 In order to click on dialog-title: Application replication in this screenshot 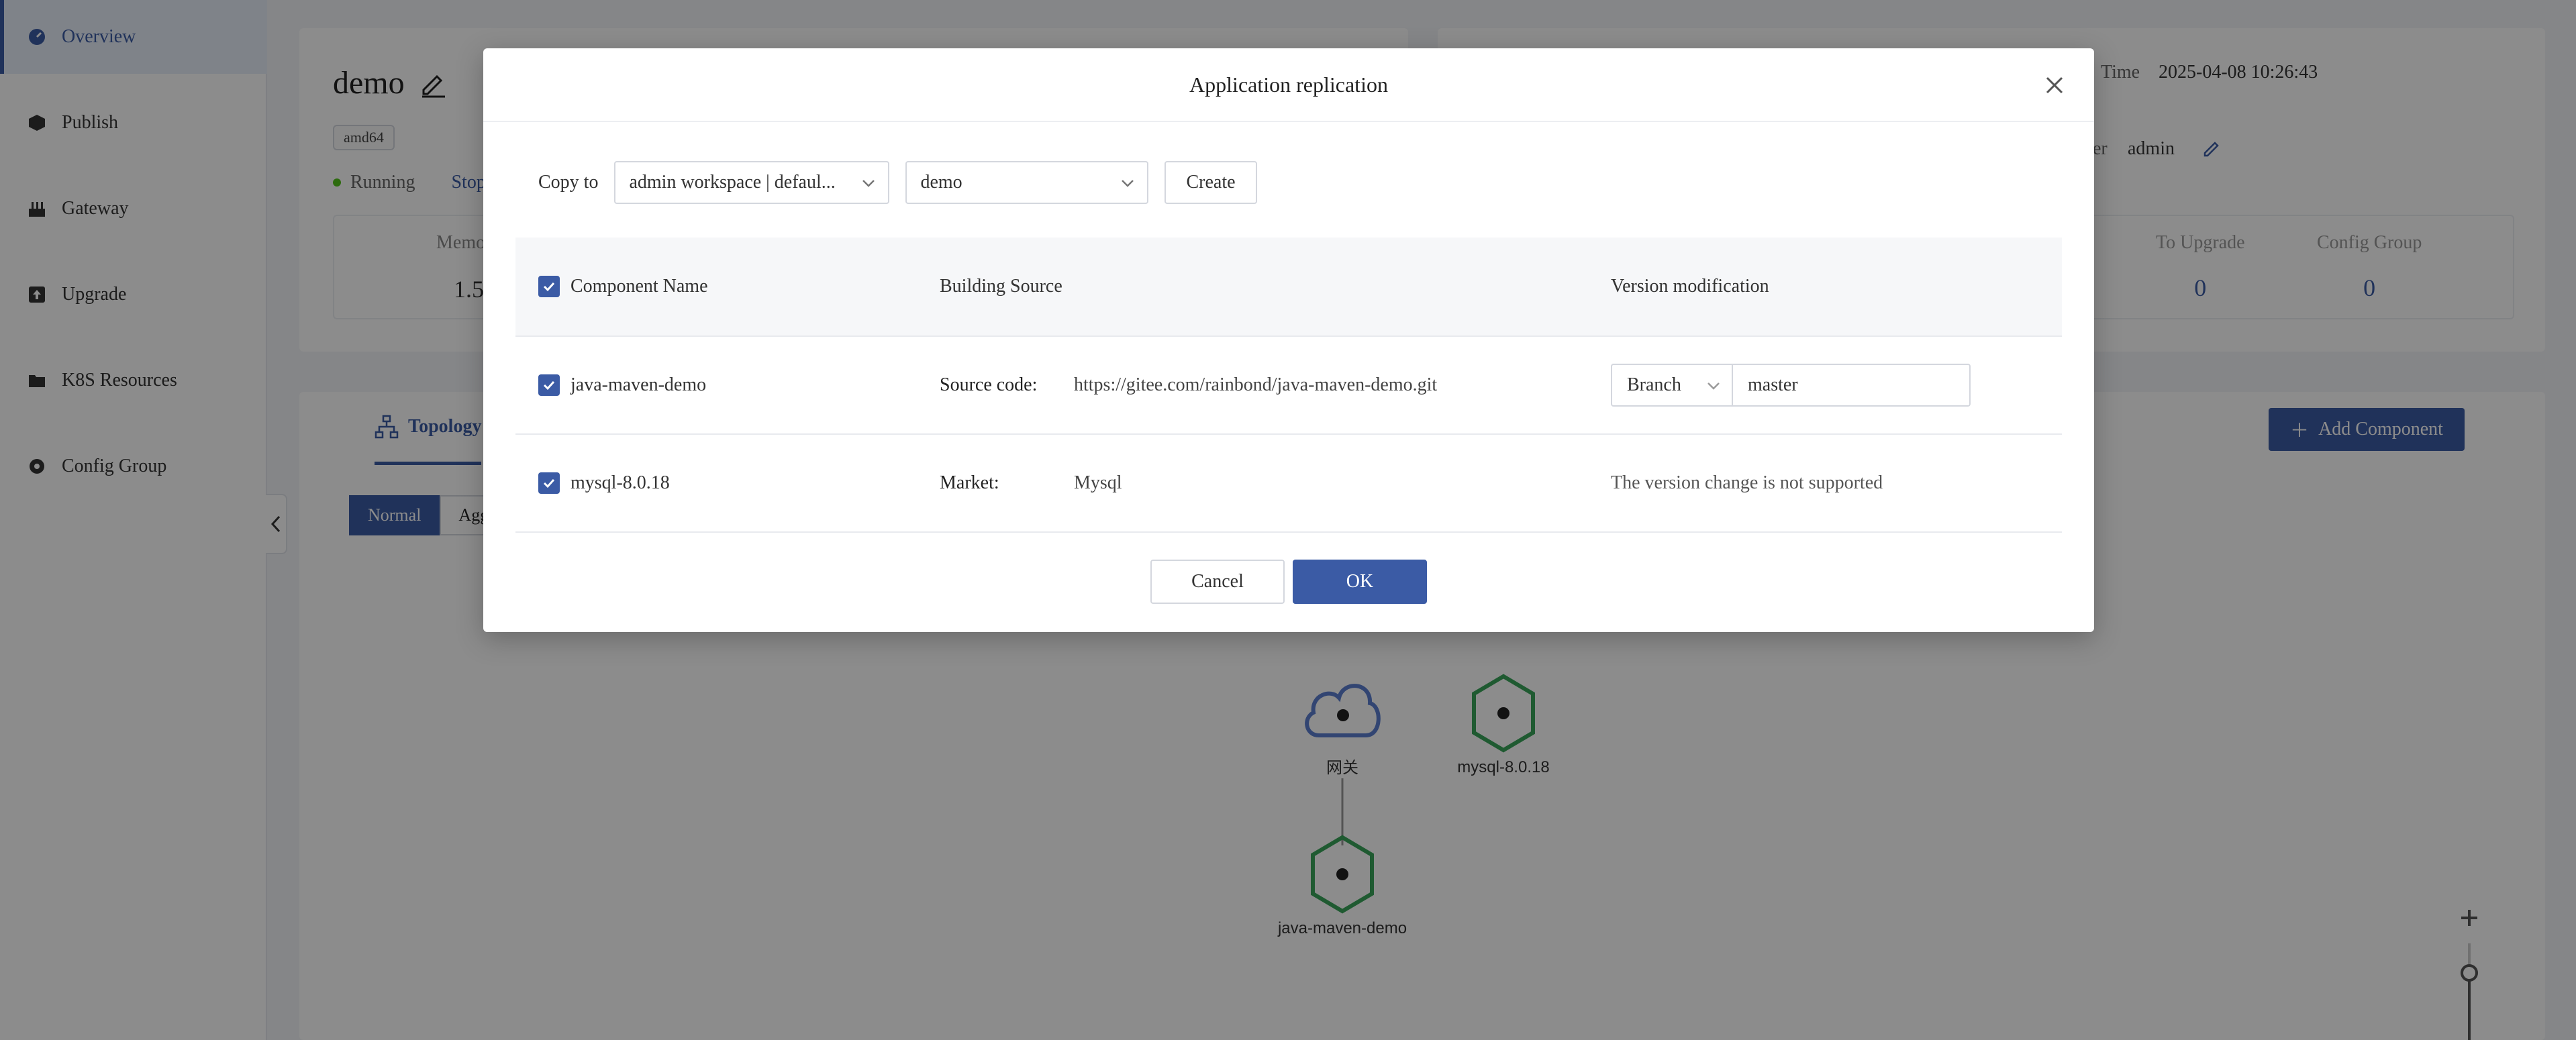, I will do `click(1288, 84)`.